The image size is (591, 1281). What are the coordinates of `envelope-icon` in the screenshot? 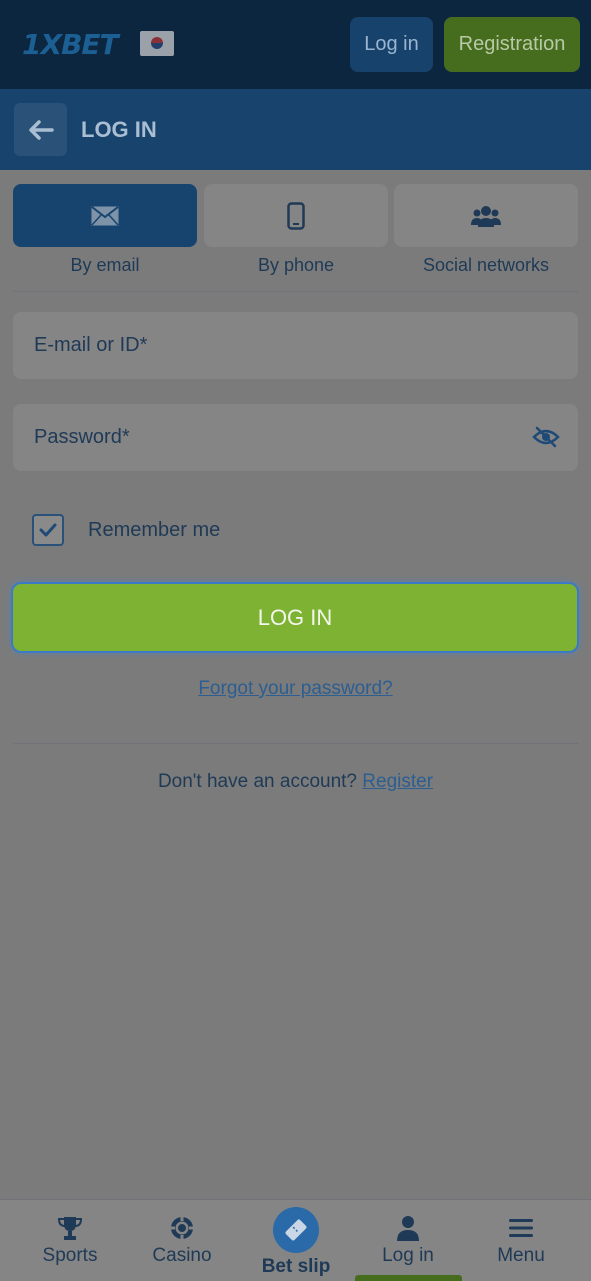 It's located at (105, 215).